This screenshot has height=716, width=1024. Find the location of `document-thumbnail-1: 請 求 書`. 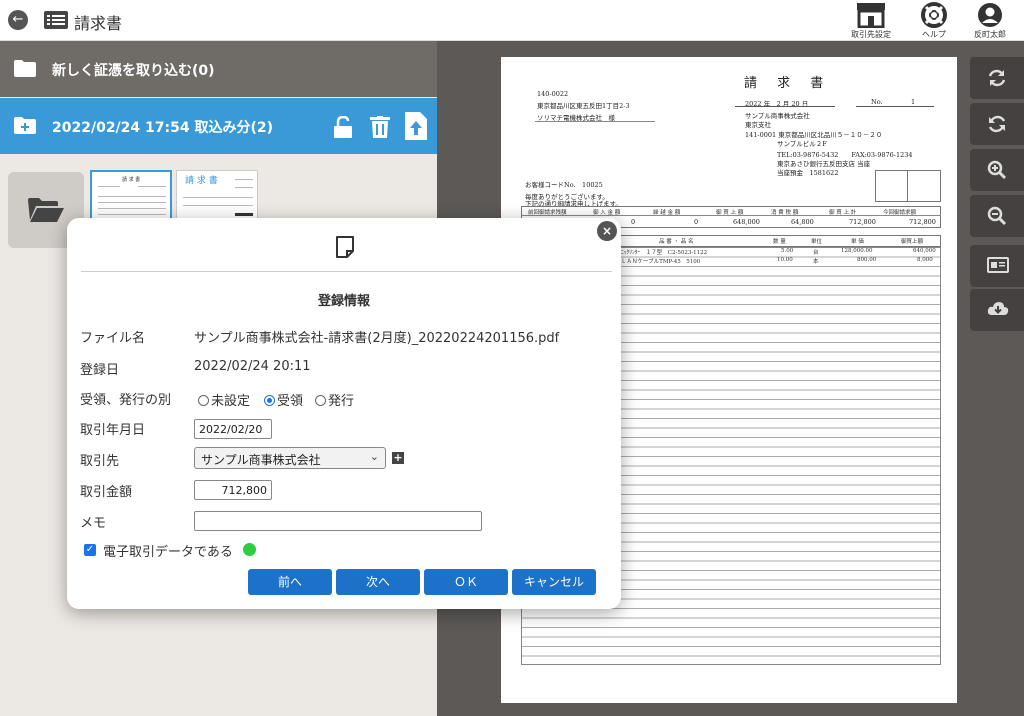

document-thumbnail-1: 請 求 書 is located at coordinates (131, 196).